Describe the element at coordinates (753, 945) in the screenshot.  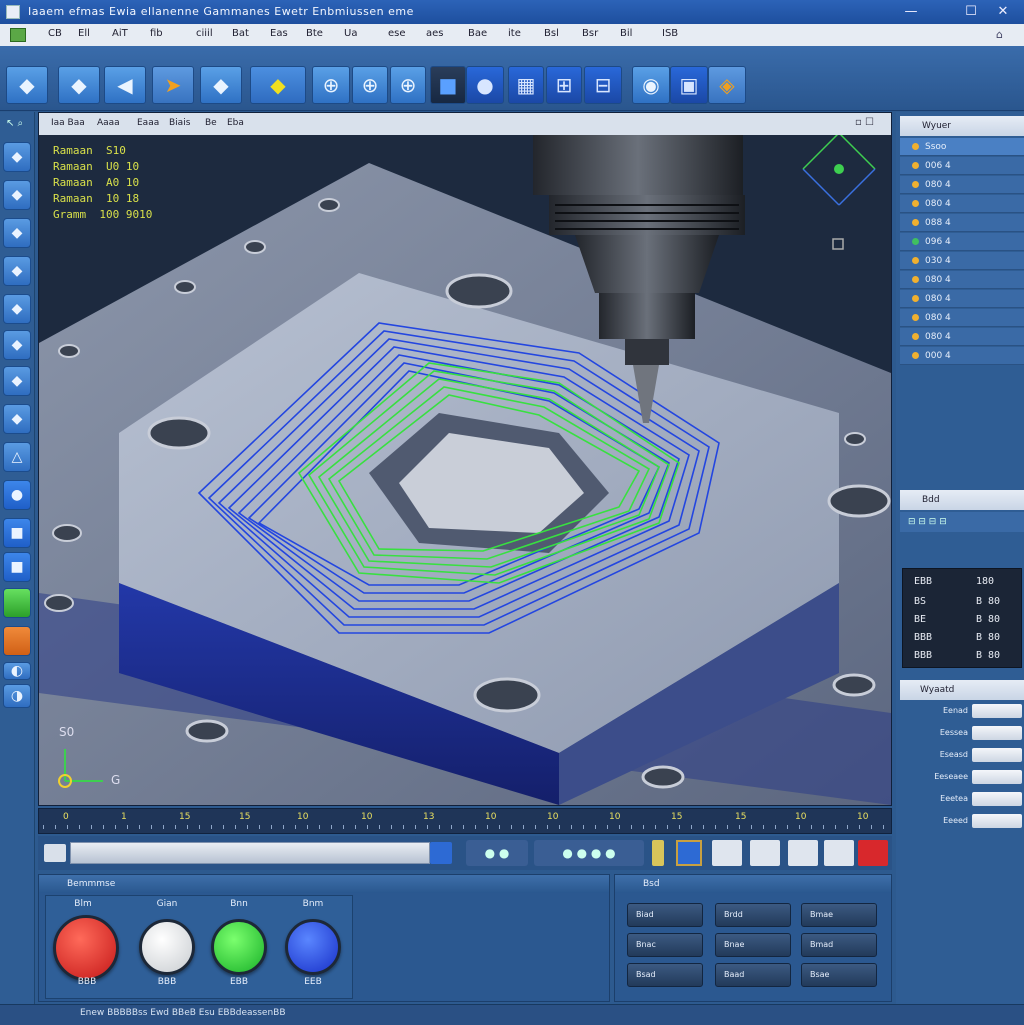
I see `op-button: Bnae` at that location.